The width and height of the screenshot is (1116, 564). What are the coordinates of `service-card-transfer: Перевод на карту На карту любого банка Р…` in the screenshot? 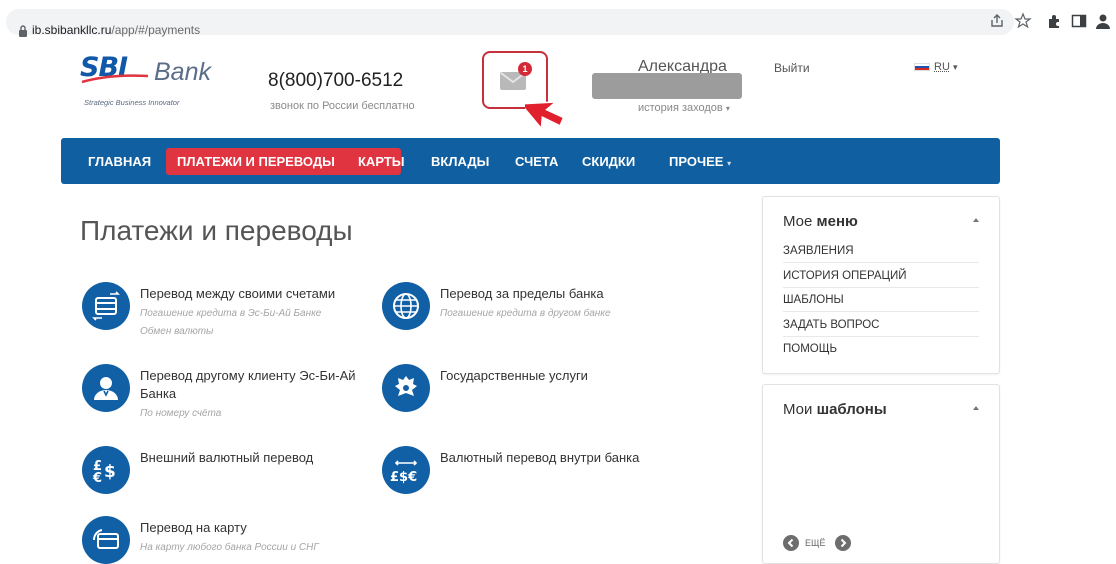 It's located at (227, 540).